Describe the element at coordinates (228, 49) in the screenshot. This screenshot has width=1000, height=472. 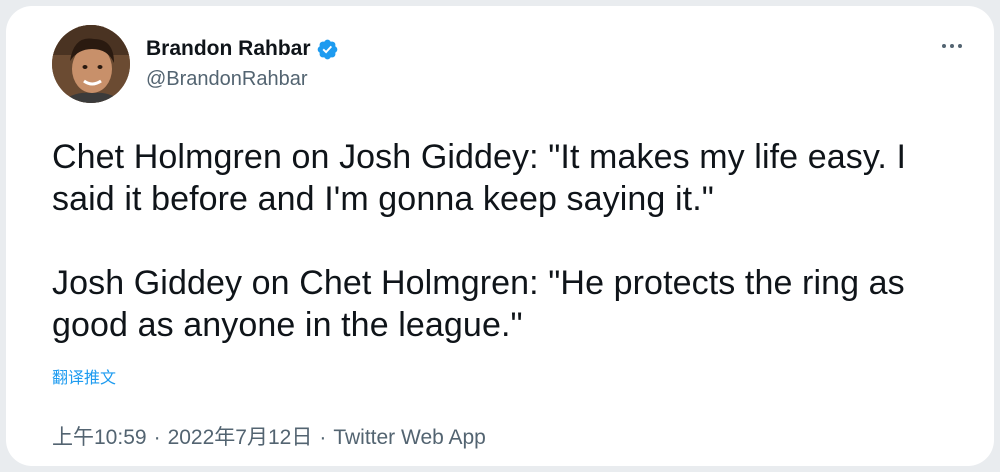
I see `author-name: Brandon Rahbar` at that location.